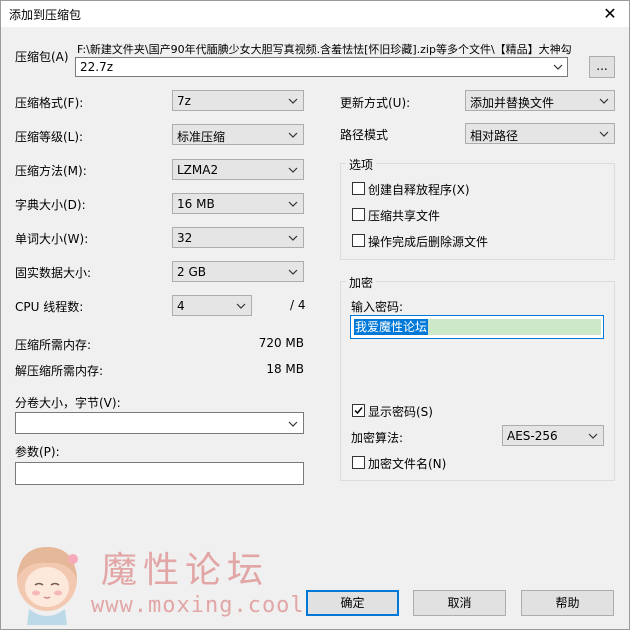 The height and width of the screenshot is (630, 630). I want to click on ok-button: 确定, so click(352, 603).